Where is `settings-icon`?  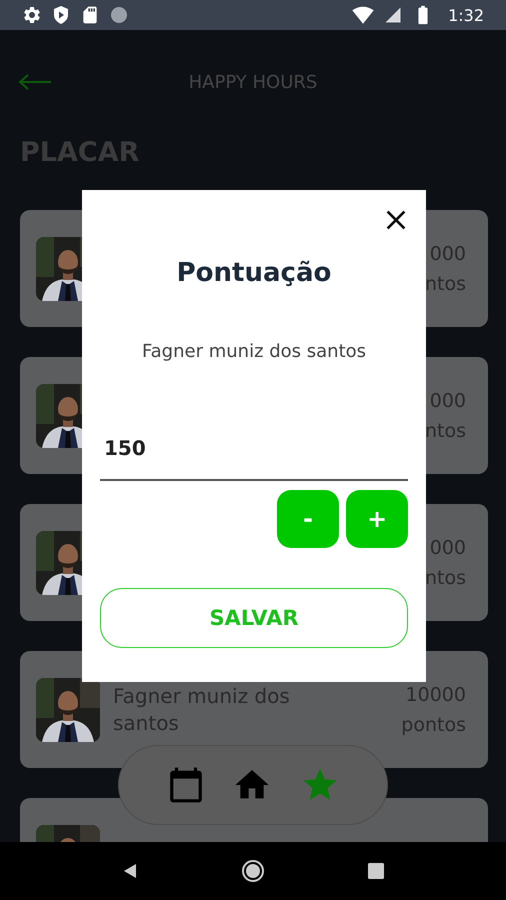 settings-icon is located at coordinates (32, 15).